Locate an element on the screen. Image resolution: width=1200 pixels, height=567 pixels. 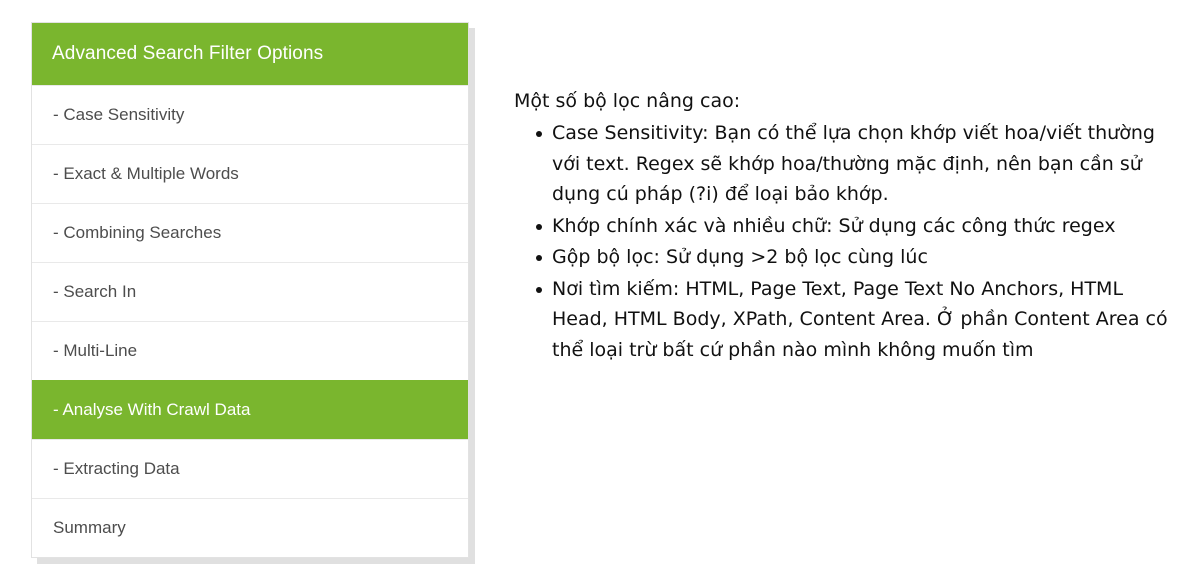
content-intro-text: Một số bộ lọc nâng cao: is located at coordinates (627, 101).